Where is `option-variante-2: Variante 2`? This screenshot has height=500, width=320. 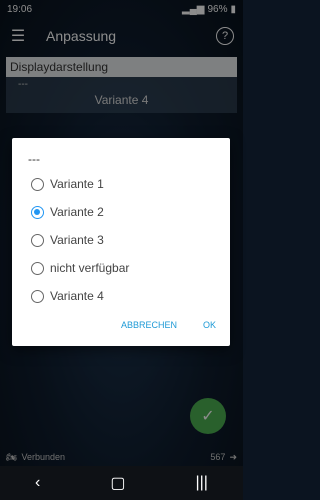 option-variante-2: Variante 2 is located at coordinates (80, 212).